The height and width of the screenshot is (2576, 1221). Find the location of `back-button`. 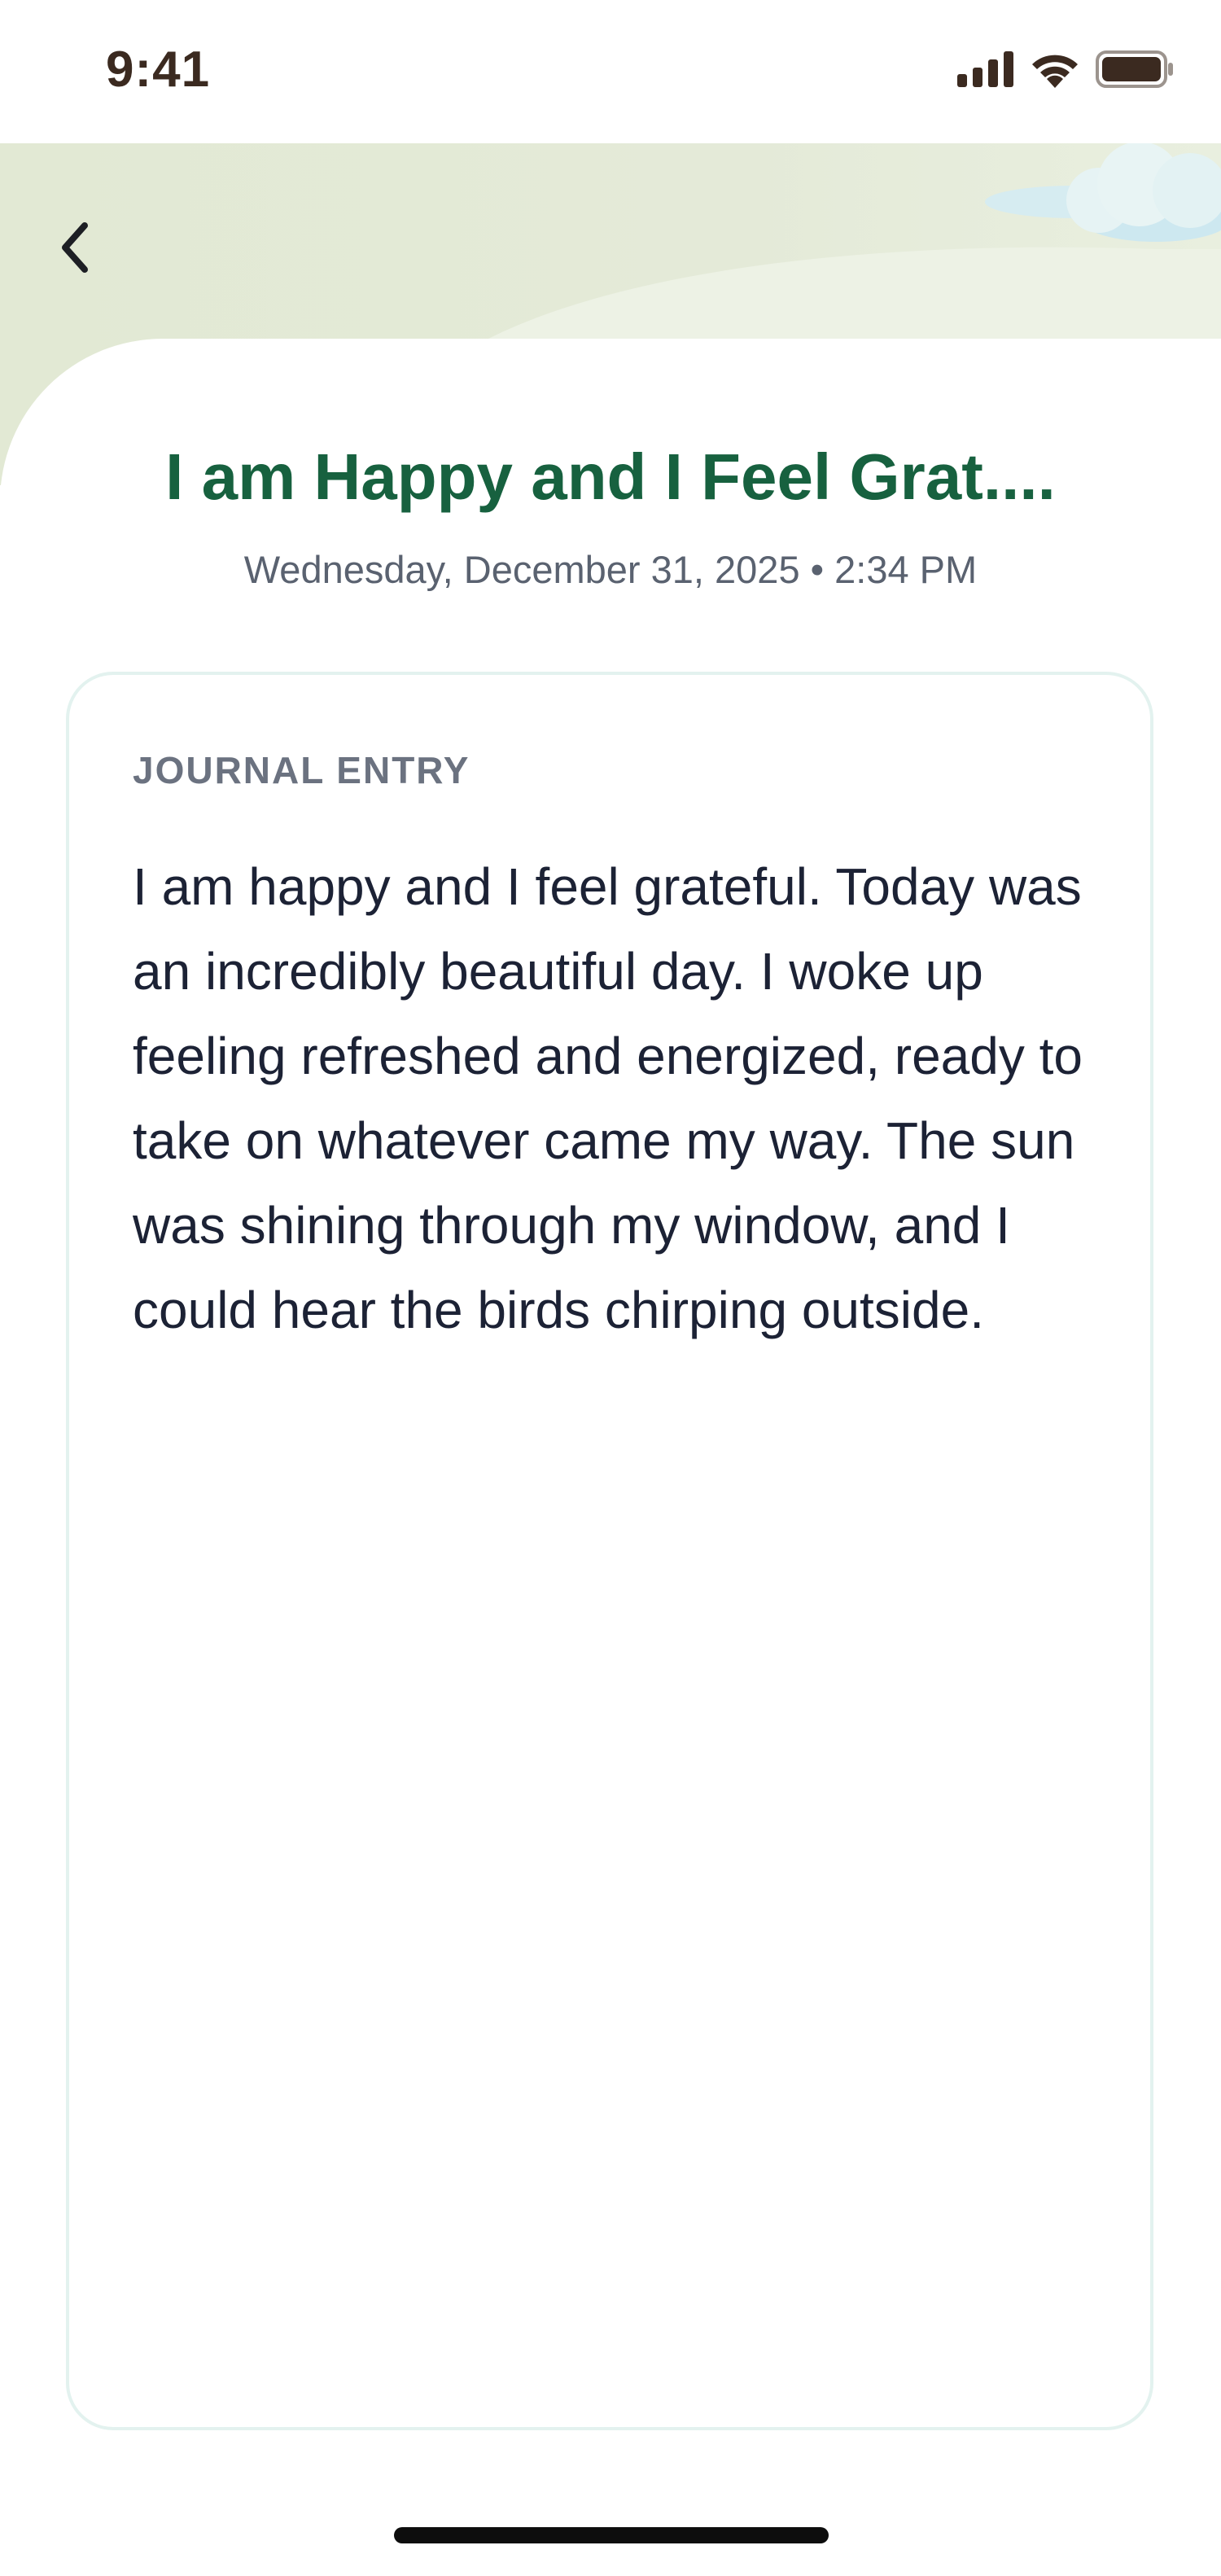

back-button is located at coordinates (74, 249).